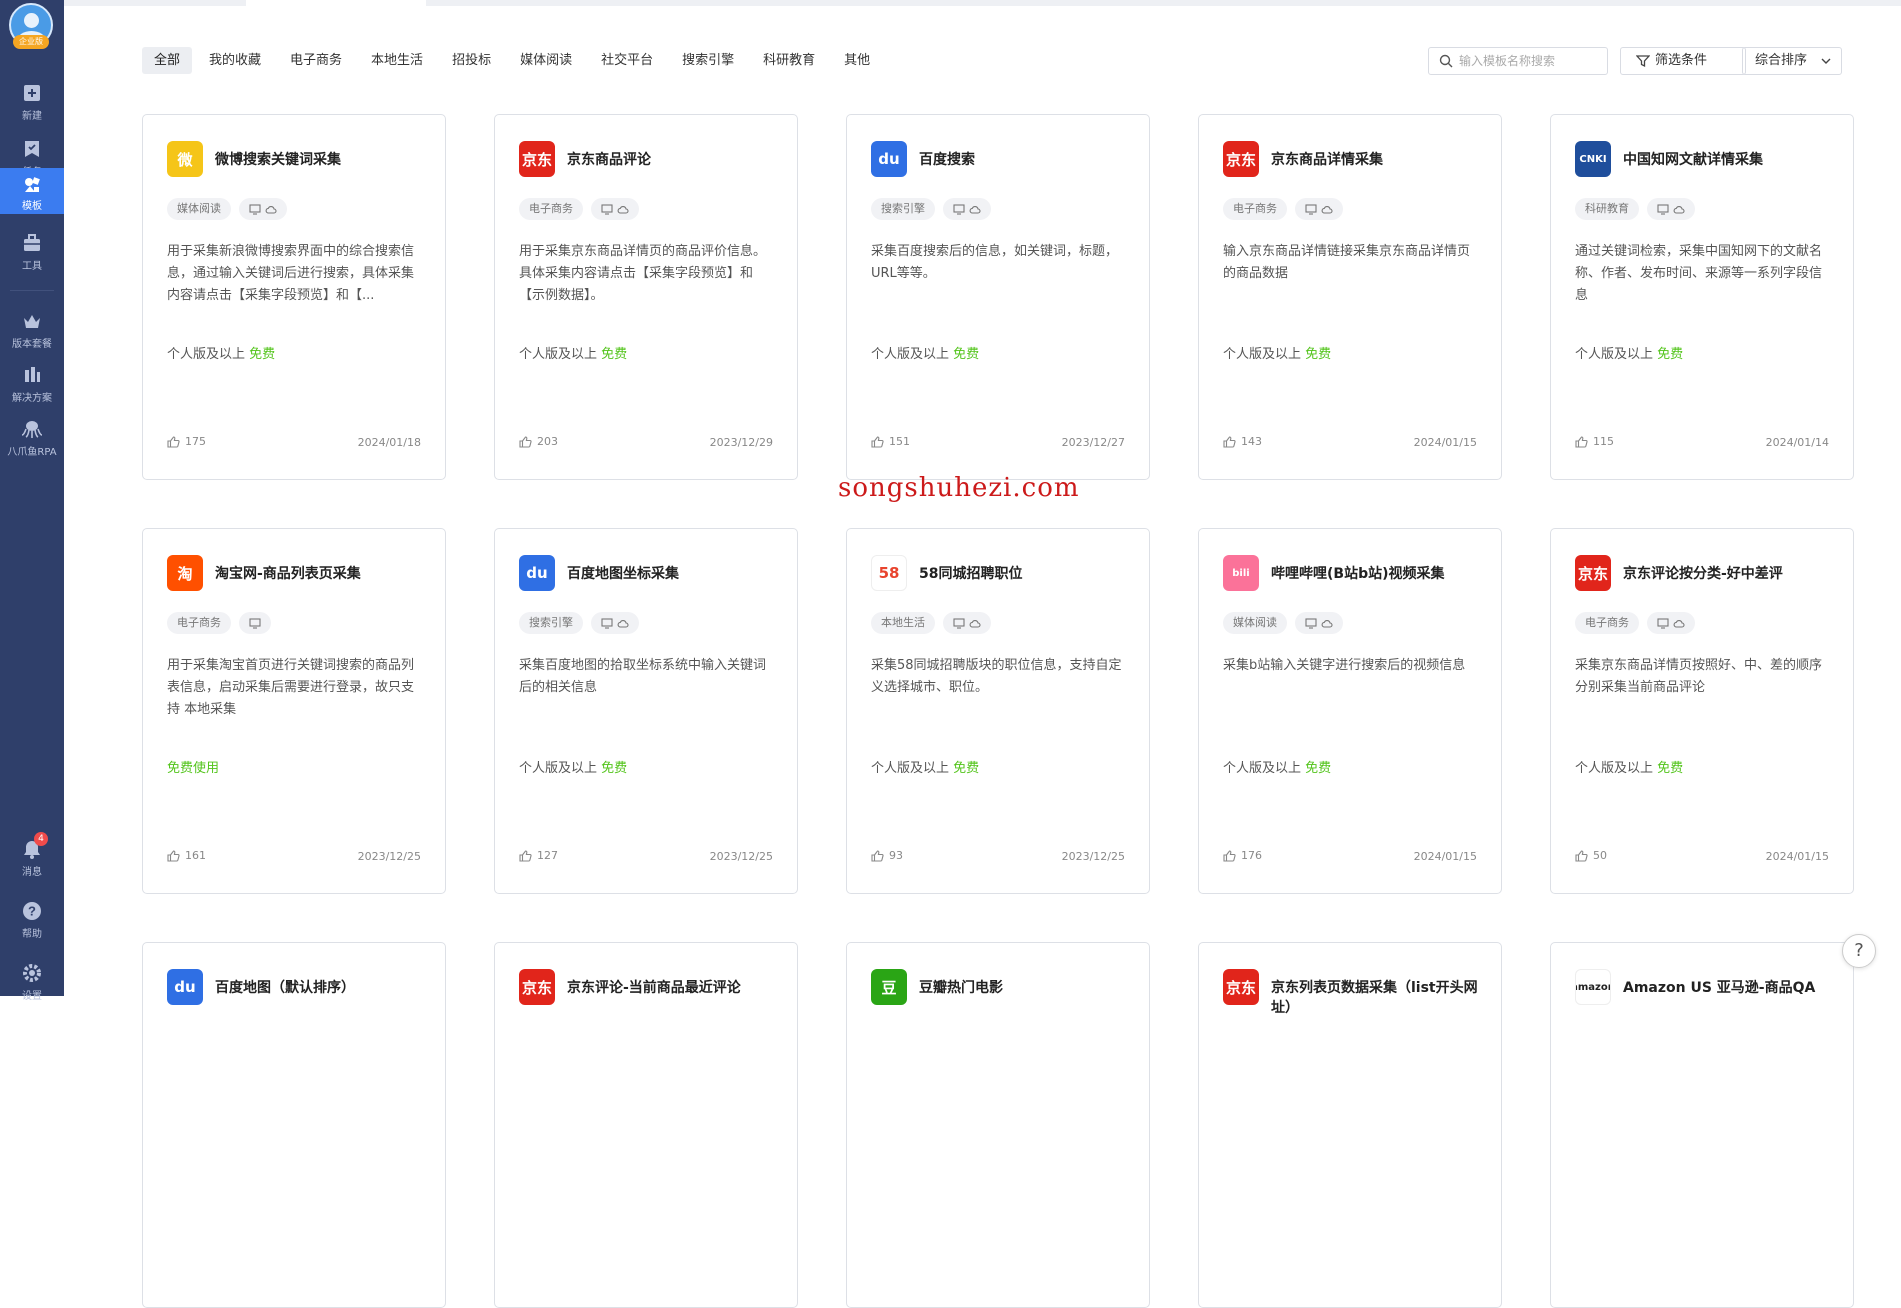  Describe the element at coordinates (903, 623) in the screenshot. I see `category-tag: 本地生活` at that location.